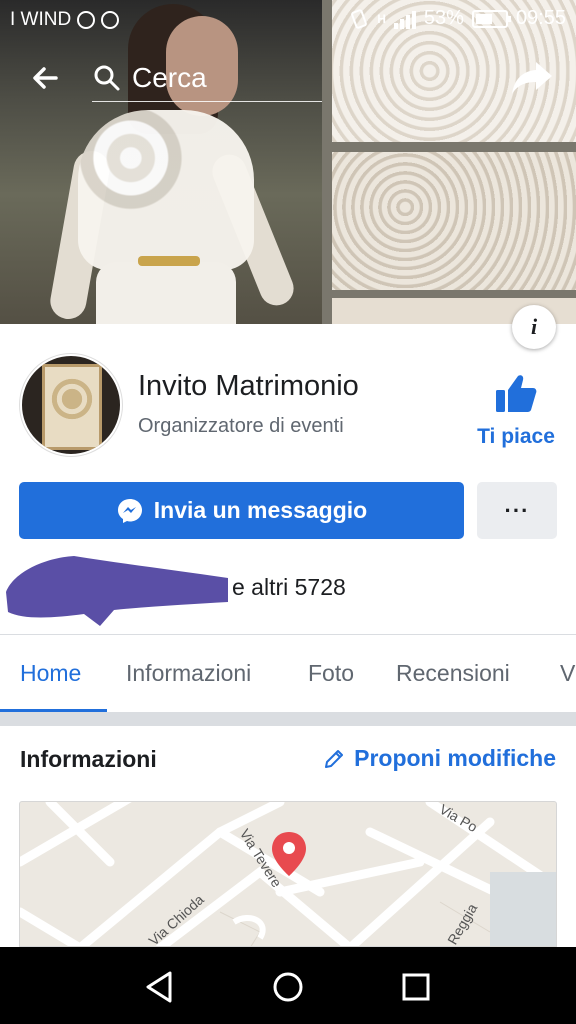  Describe the element at coordinates (86, 20) in the screenshot. I see `notification-icon` at that location.